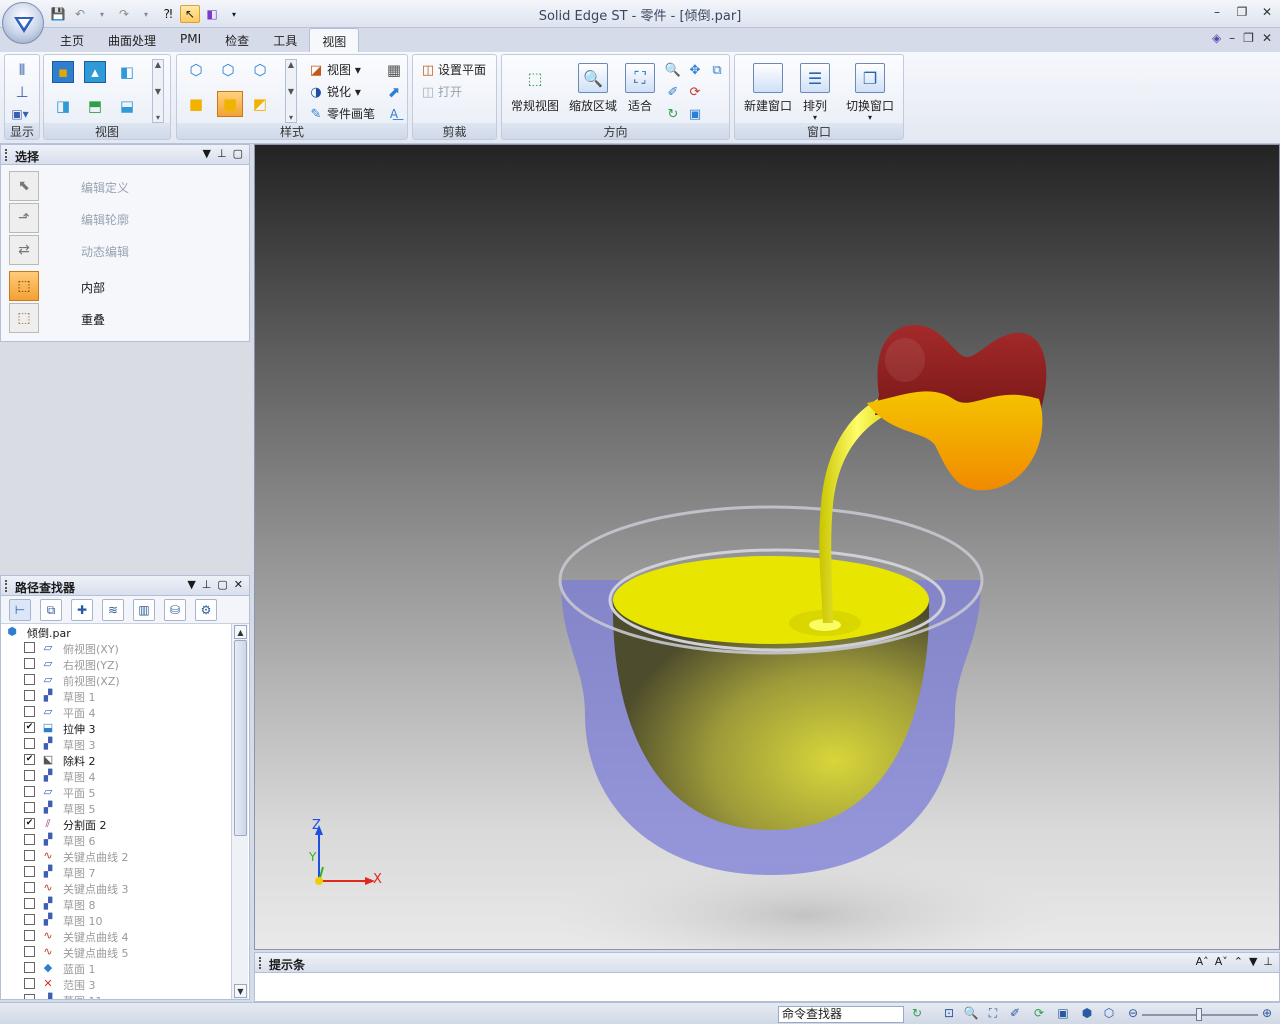 The image size is (1280, 1024). I want to click on close-panel-icon: ✕, so click(238, 584).